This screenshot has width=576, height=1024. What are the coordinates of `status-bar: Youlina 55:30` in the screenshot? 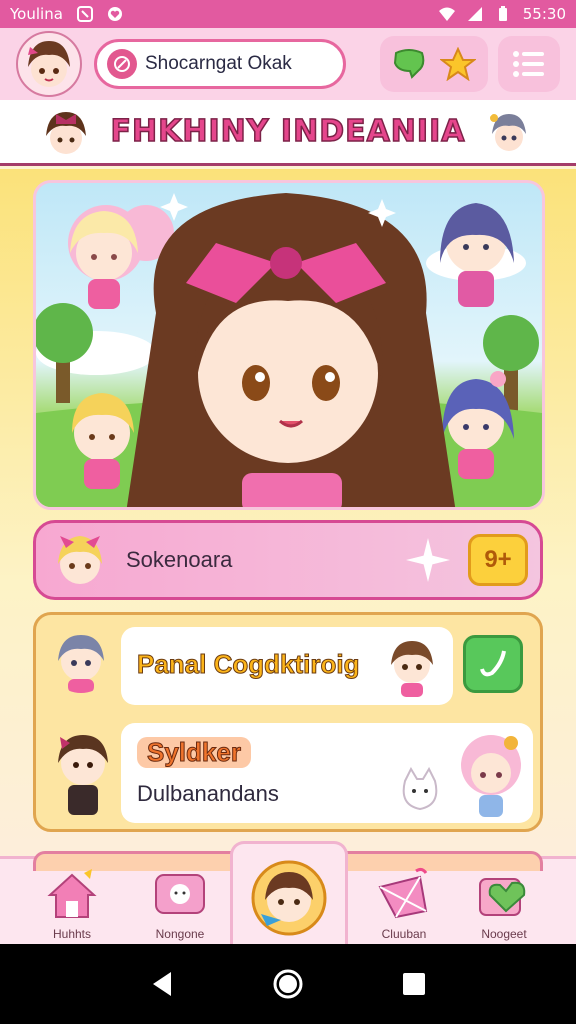 It's located at (288, 14).